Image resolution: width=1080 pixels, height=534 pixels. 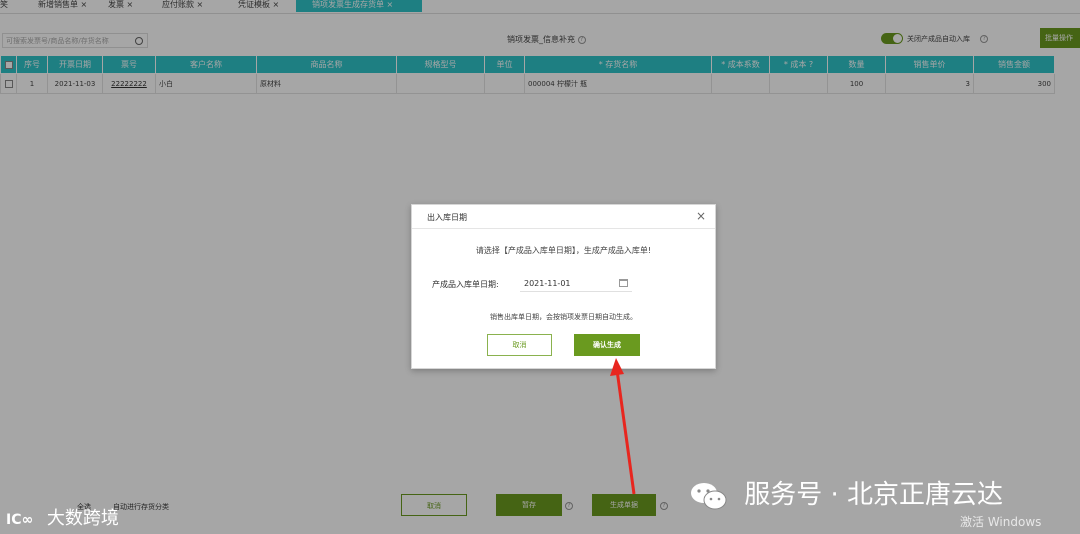 What do you see at coordinates (563, 250) in the screenshot?
I see `dialog-prompt: 请选择【产成品入库单日期】，生成产成品入库单!` at bounding box center [563, 250].